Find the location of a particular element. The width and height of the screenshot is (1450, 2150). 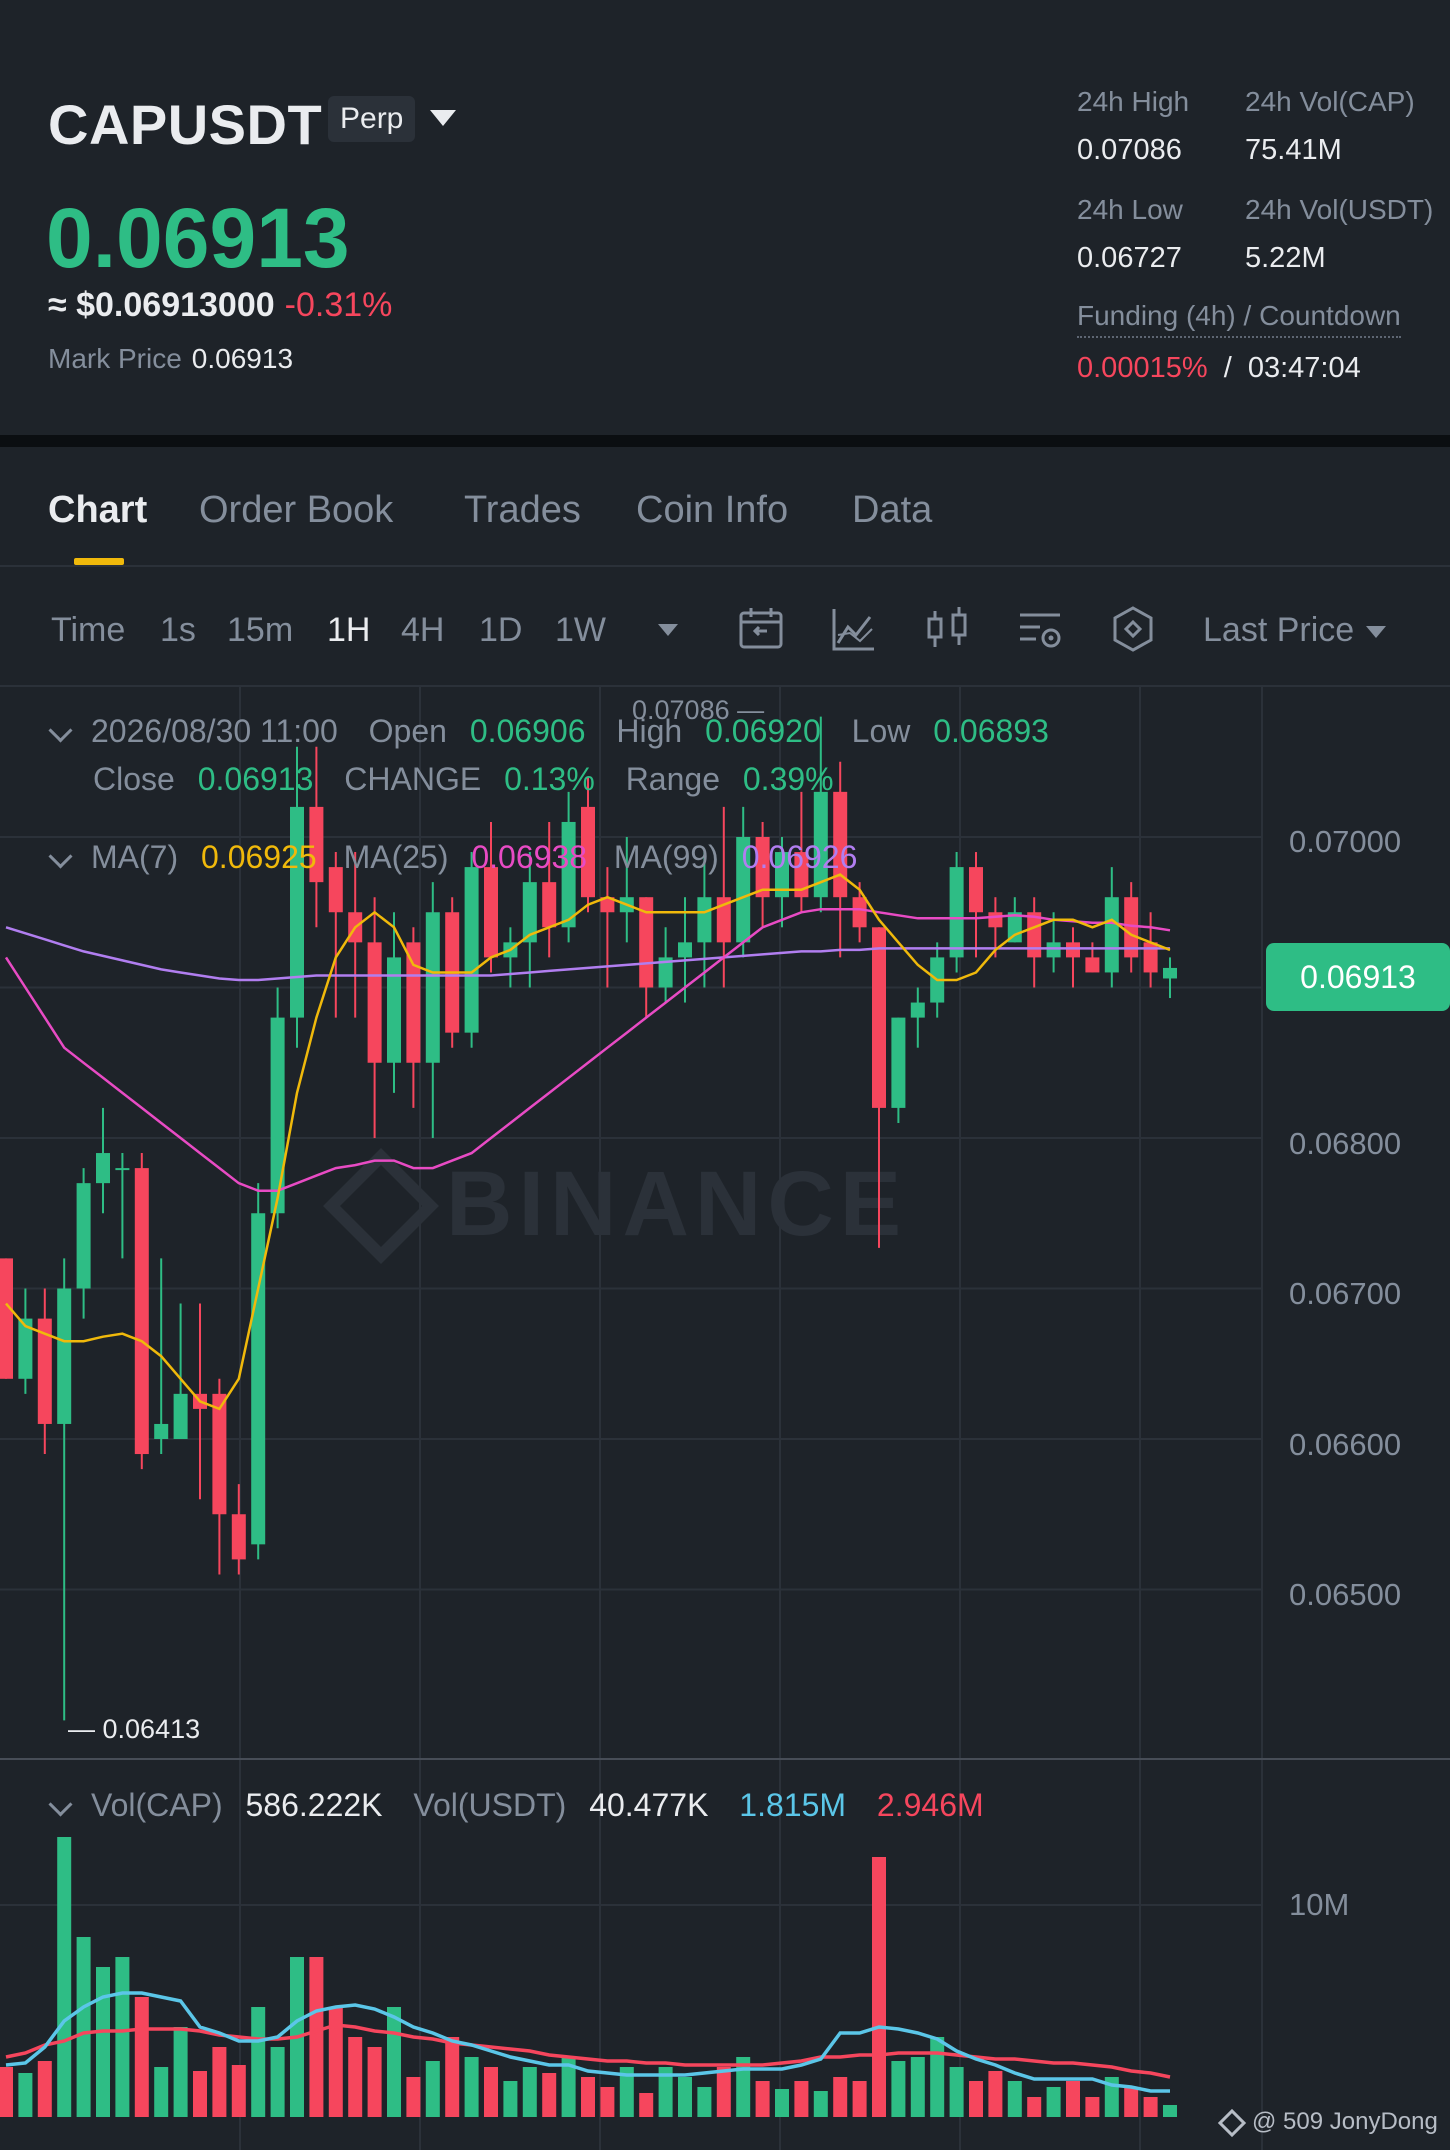

current-price-tag: 0.06913 is located at coordinates (1358, 977).